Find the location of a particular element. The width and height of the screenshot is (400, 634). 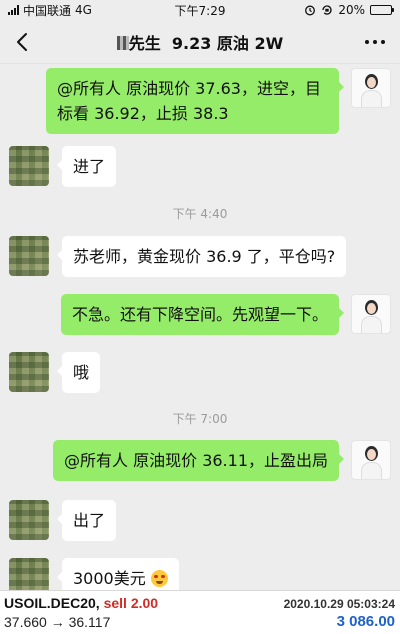

message-bubble-self: @所有人 原油现价 36.11，止盈出局 is located at coordinates (198, 460).